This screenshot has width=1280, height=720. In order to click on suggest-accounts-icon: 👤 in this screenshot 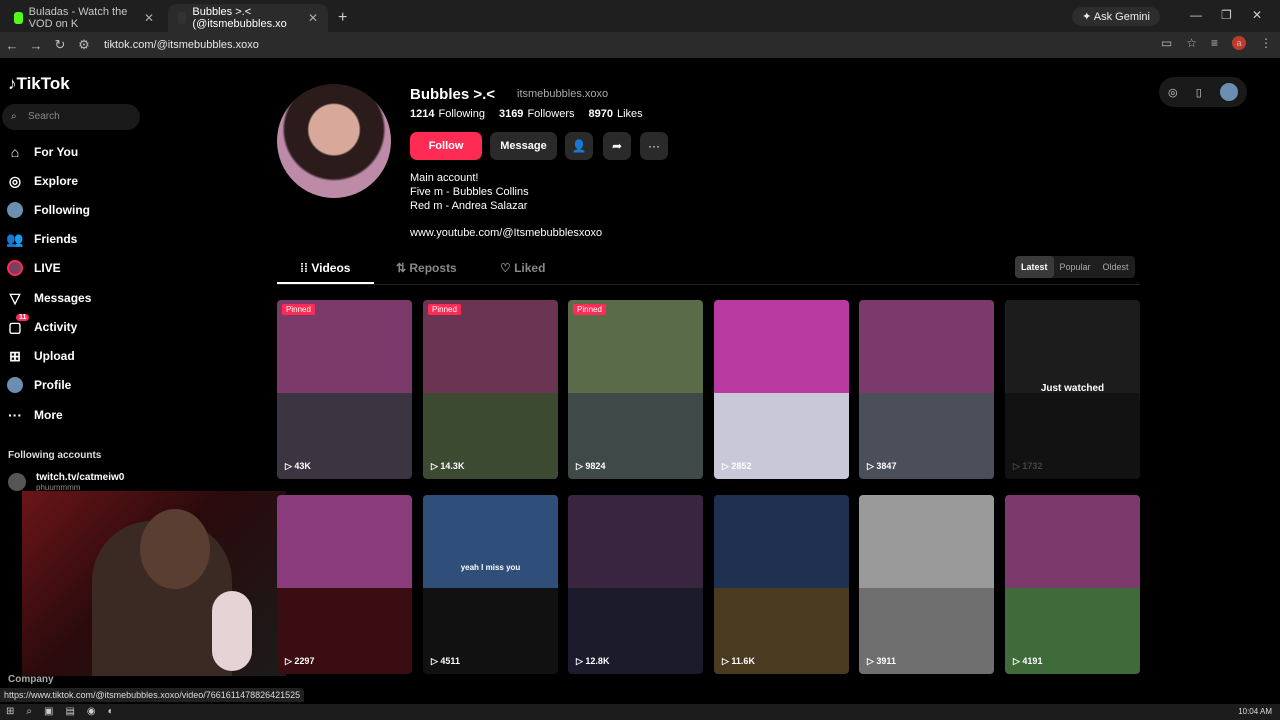, I will do `click(579, 146)`.